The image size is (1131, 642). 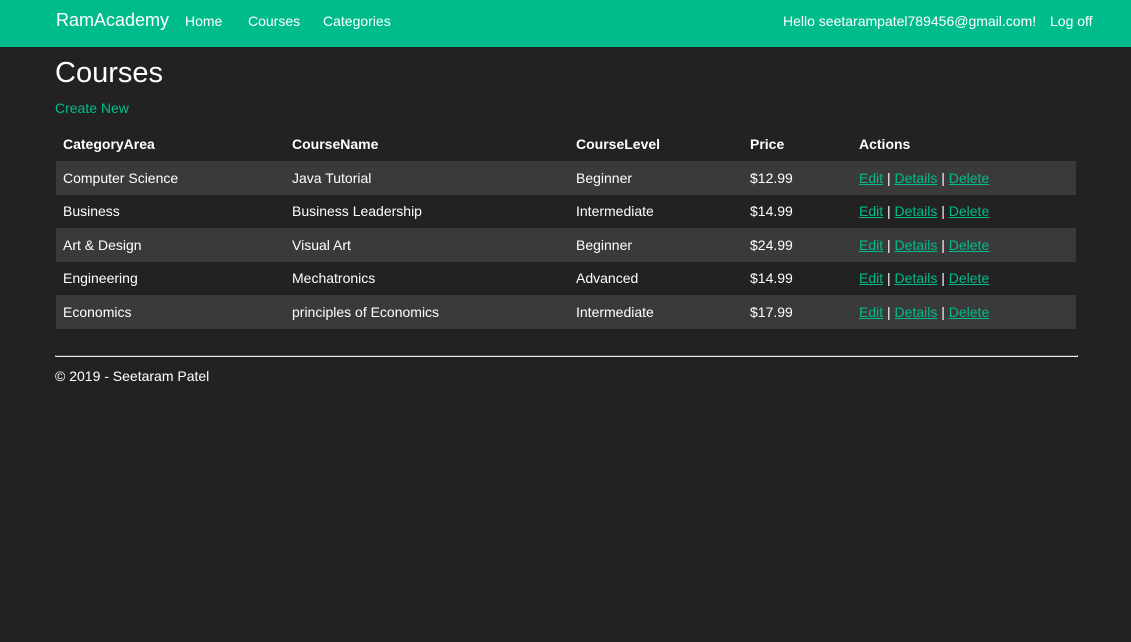 I want to click on cell-price: $17.99, so click(x=771, y=311).